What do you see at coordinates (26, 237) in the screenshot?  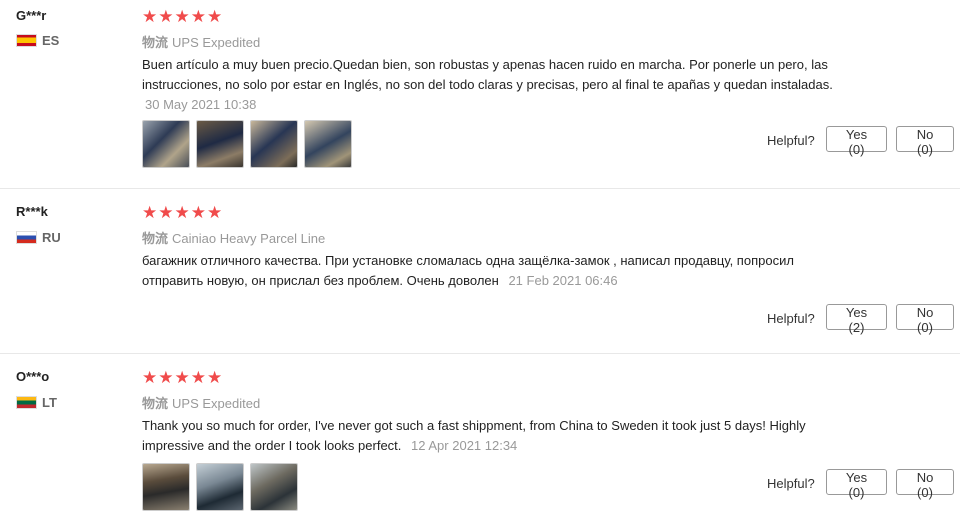 I see `russia-flag-icon` at bounding box center [26, 237].